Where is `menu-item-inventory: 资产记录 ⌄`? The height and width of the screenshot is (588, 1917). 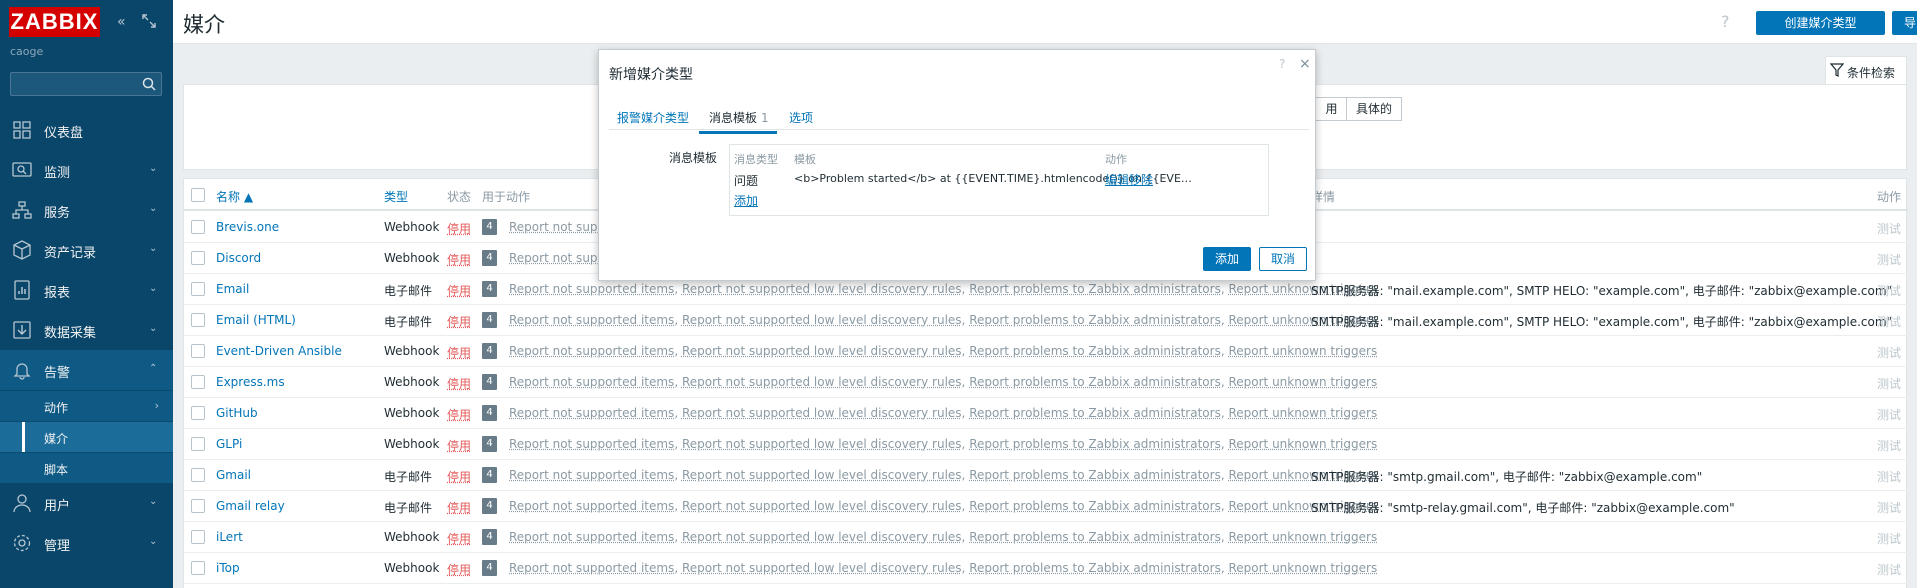
menu-item-inventory: 资产记录 ⌄ is located at coordinates (86, 250).